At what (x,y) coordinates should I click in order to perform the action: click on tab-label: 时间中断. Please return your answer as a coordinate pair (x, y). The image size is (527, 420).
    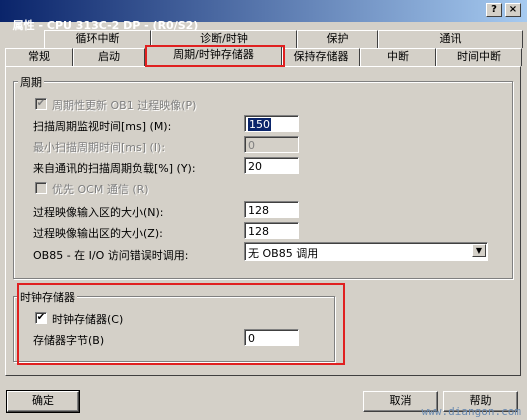
    Looking at the image, I should click on (479, 56).